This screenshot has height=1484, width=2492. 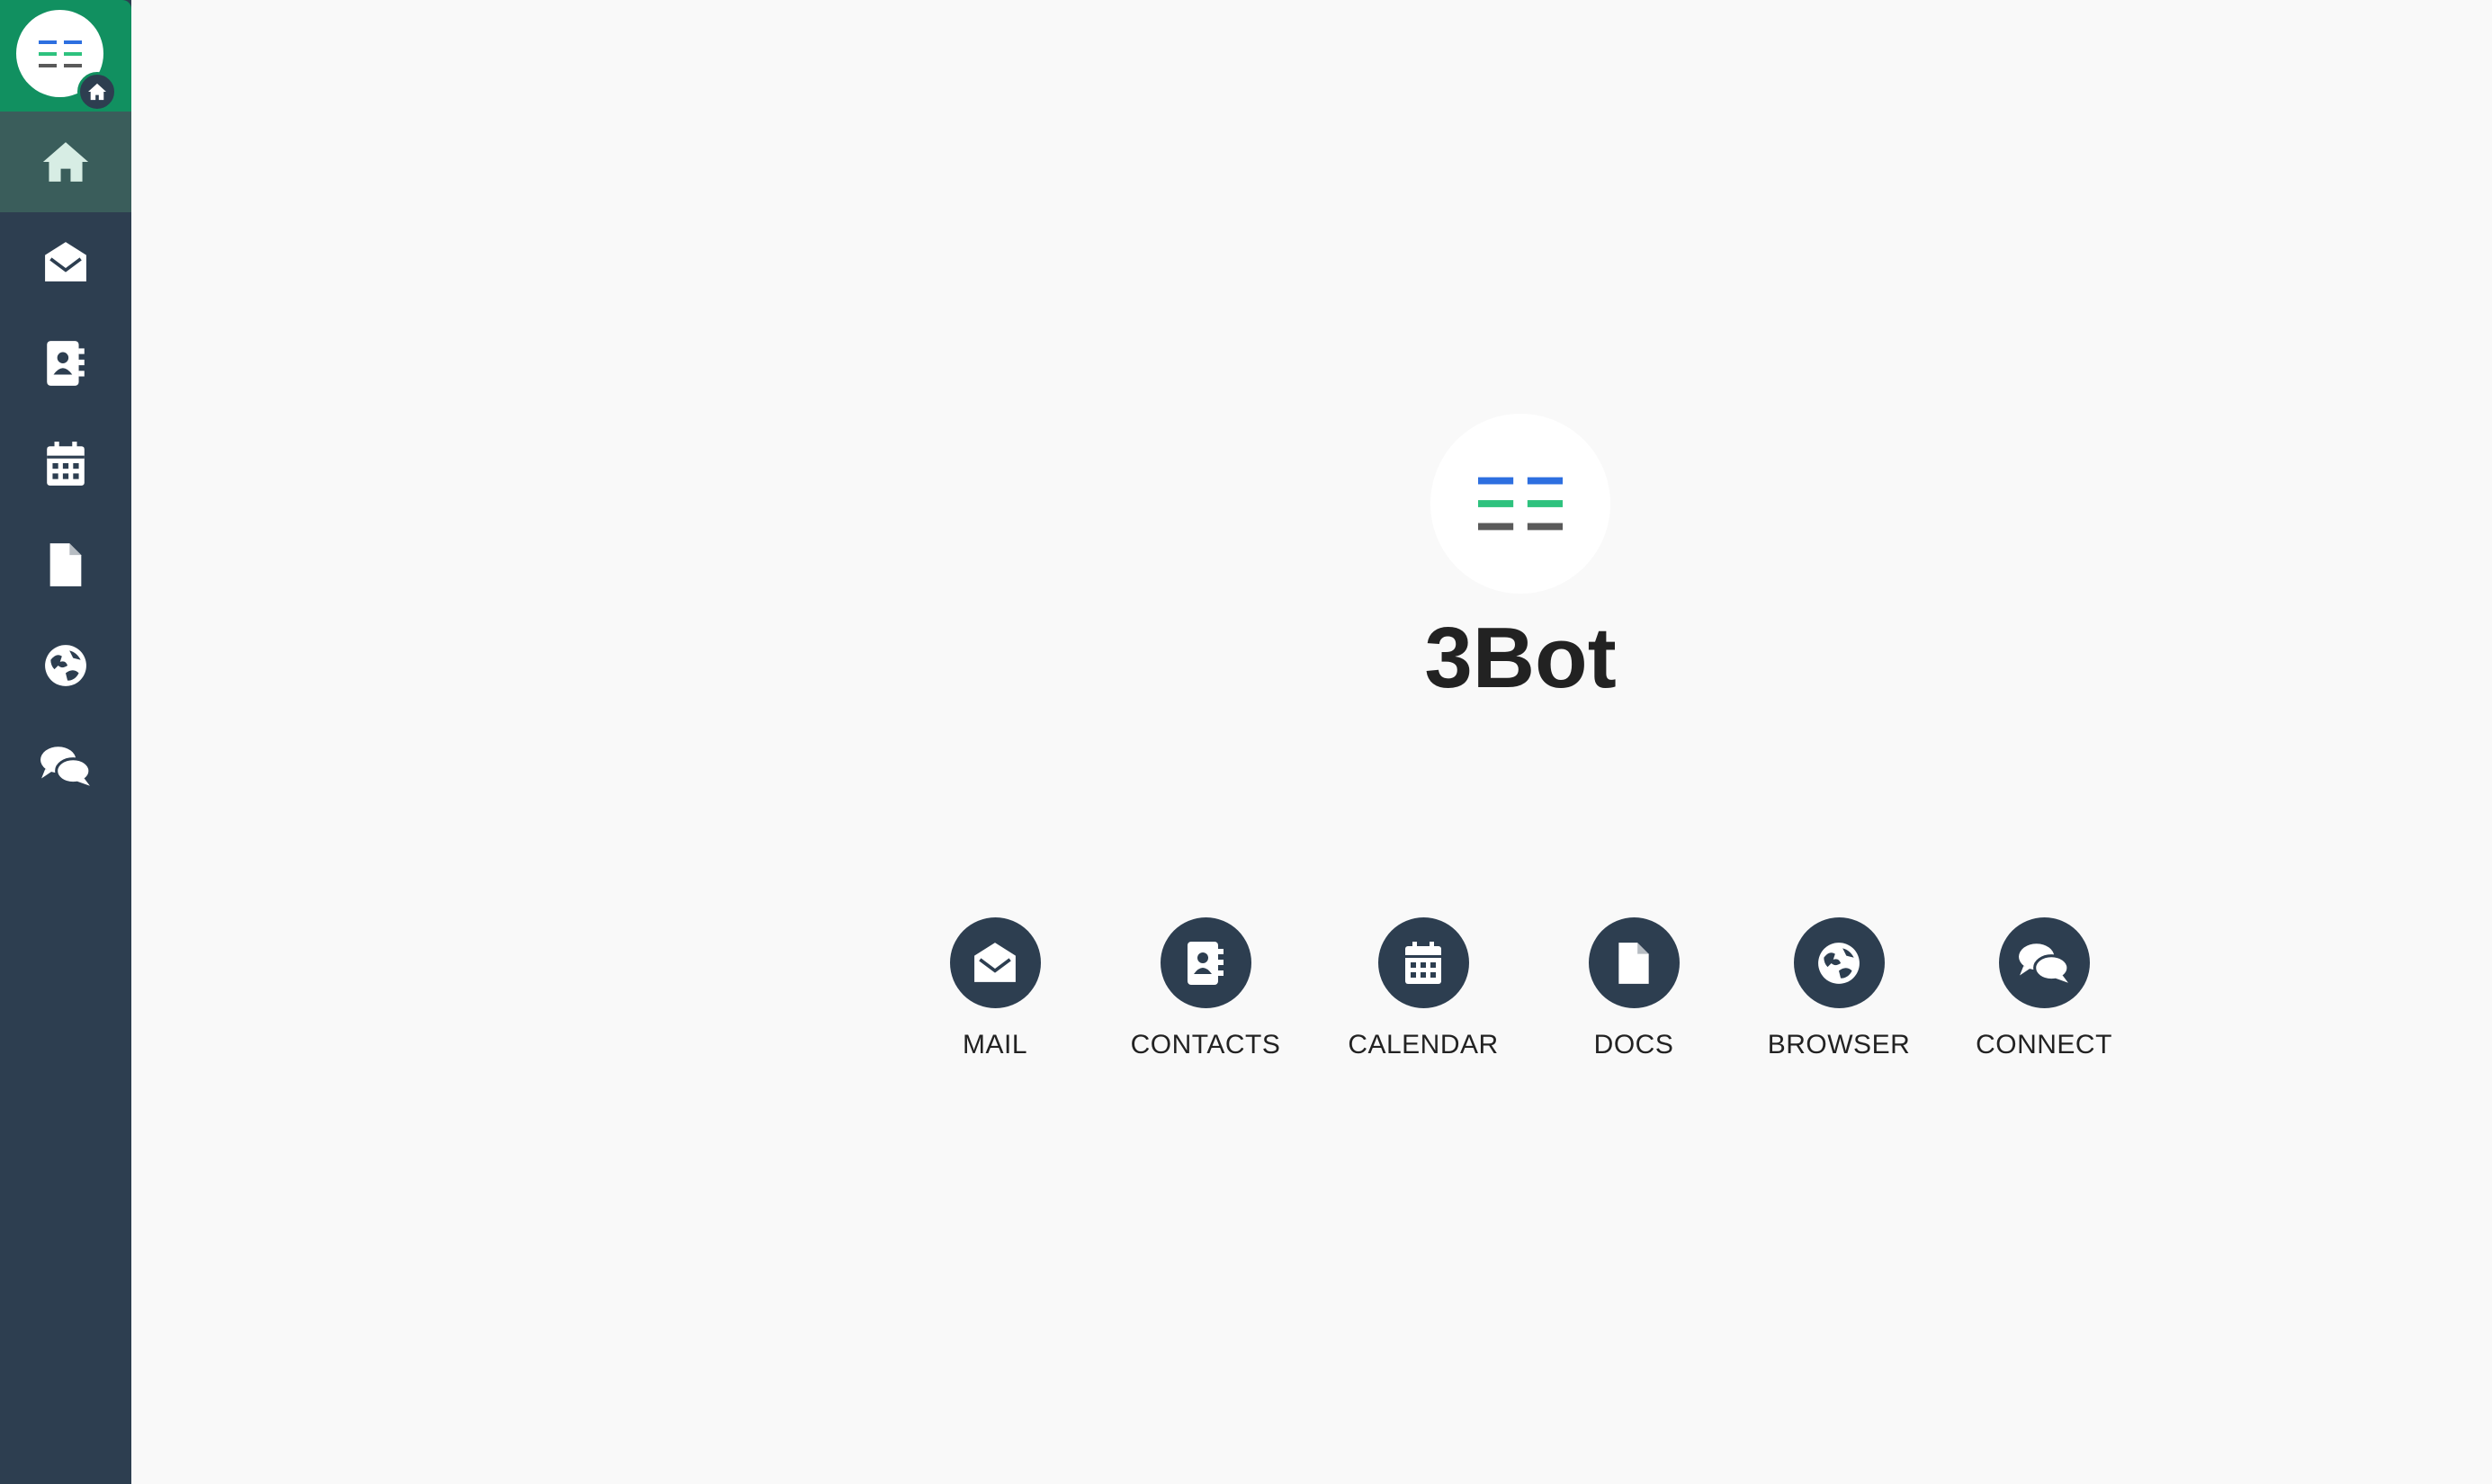 What do you see at coordinates (1205, 1044) in the screenshot?
I see `app-label-contacts: CONTACTS` at bounding box center [1205, 1044].